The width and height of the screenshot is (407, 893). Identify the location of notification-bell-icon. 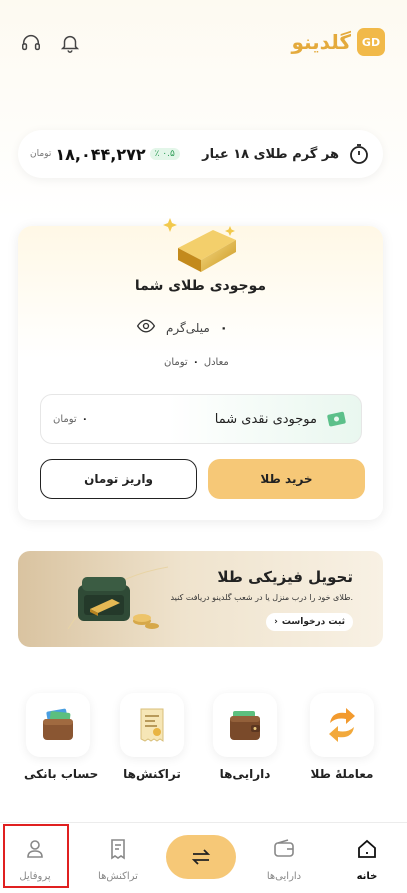
(70, 43).